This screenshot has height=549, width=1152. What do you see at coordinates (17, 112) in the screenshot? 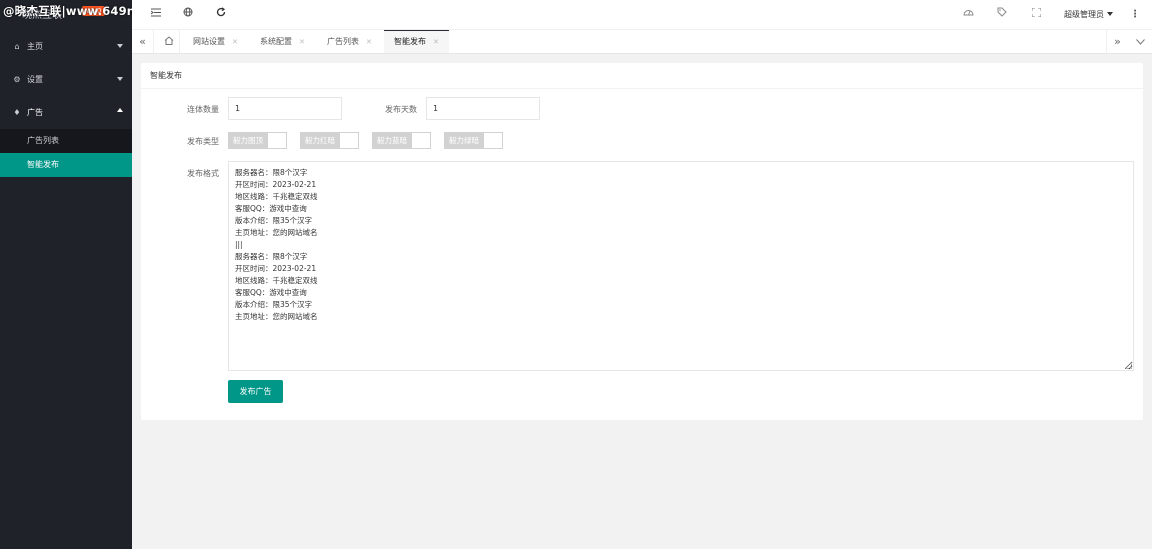
I see `diamond-icon: ♦` at bounding box center [17, 112].